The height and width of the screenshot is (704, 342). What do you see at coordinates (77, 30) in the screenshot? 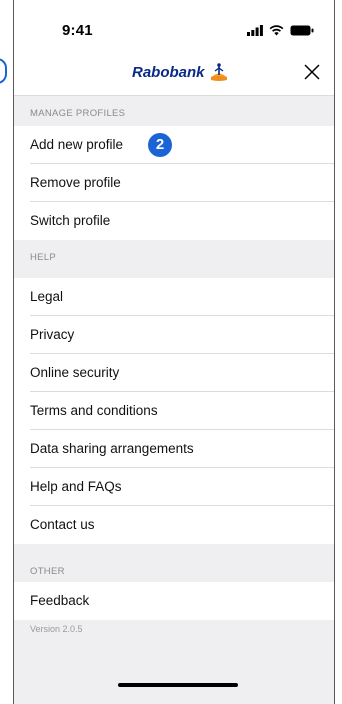
I see `status-time: 9:41` at bounding box center [77, 30].